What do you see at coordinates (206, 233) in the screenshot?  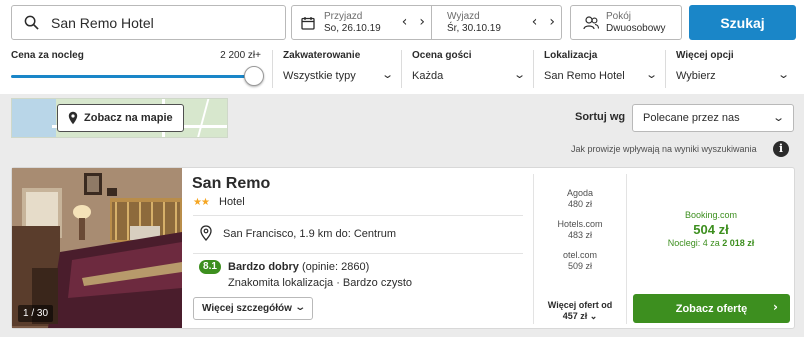 I see `location-pin-icon` at bounding box center [206, 233].